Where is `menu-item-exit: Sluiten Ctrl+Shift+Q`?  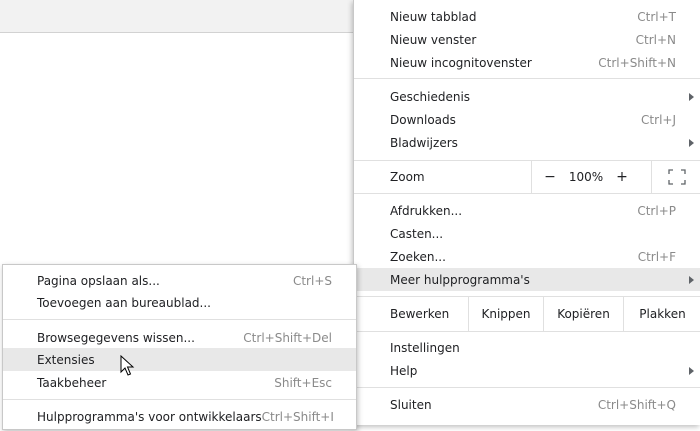 menu-item-exit: Sluiten Ctrl+Shift+Q is located at coordinates (527, 404).